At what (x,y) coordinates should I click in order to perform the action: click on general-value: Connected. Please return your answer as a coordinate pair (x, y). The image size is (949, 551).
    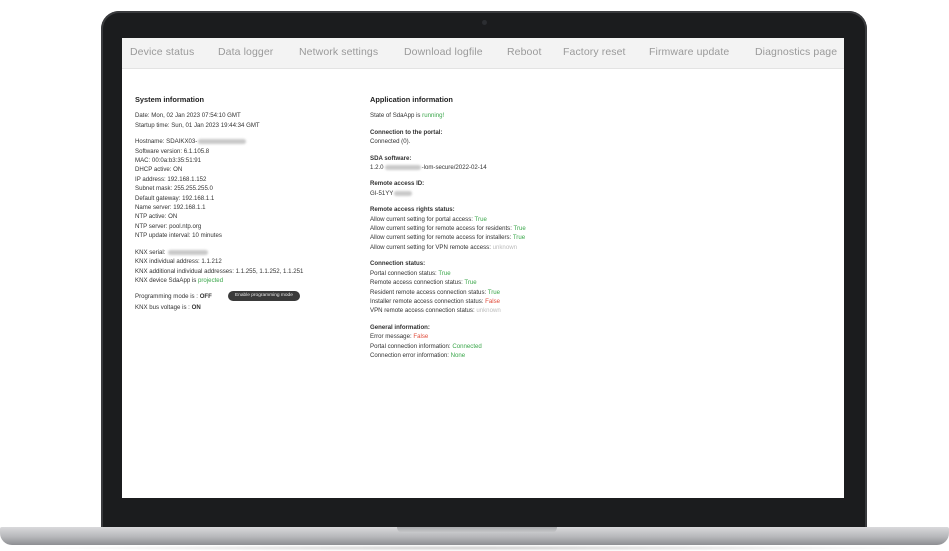
    Looking at the image, I should click on (467, 346).